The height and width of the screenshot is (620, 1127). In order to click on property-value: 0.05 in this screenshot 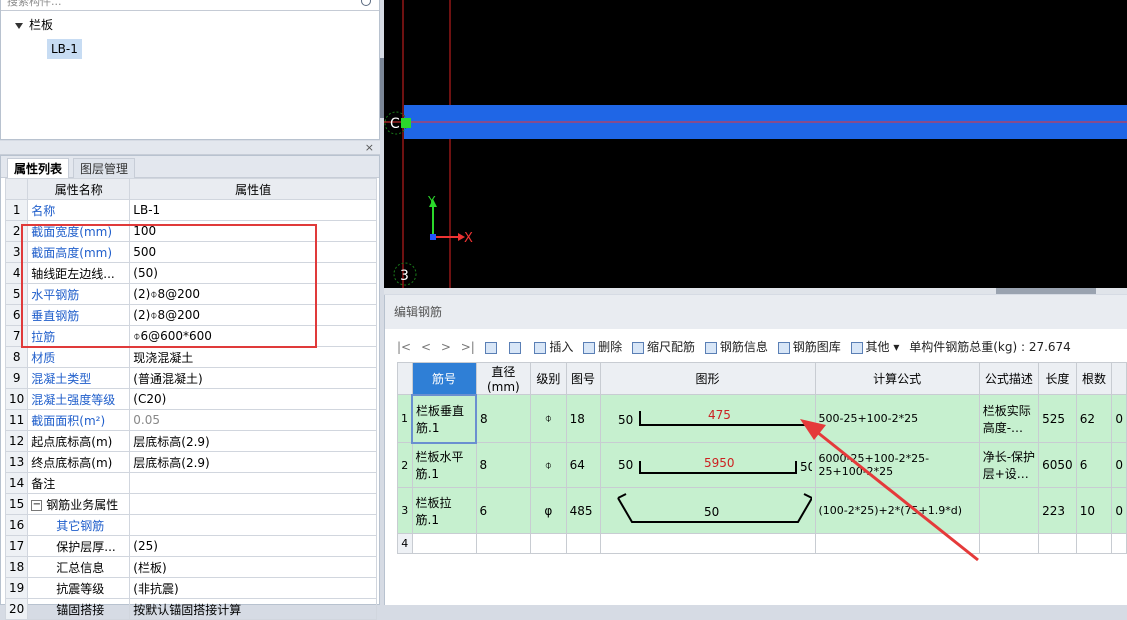, I will do `click(253, 420)`.